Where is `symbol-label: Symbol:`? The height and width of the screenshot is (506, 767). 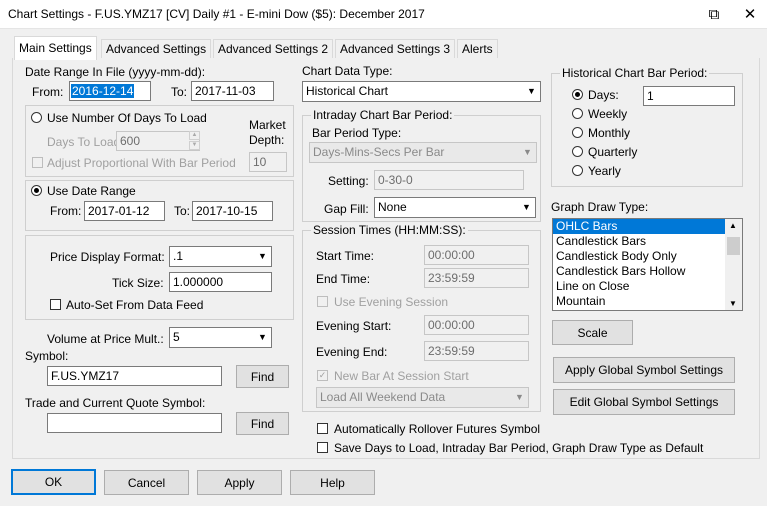 symbol-label: Symbol: is located at coordinates (47, 356).